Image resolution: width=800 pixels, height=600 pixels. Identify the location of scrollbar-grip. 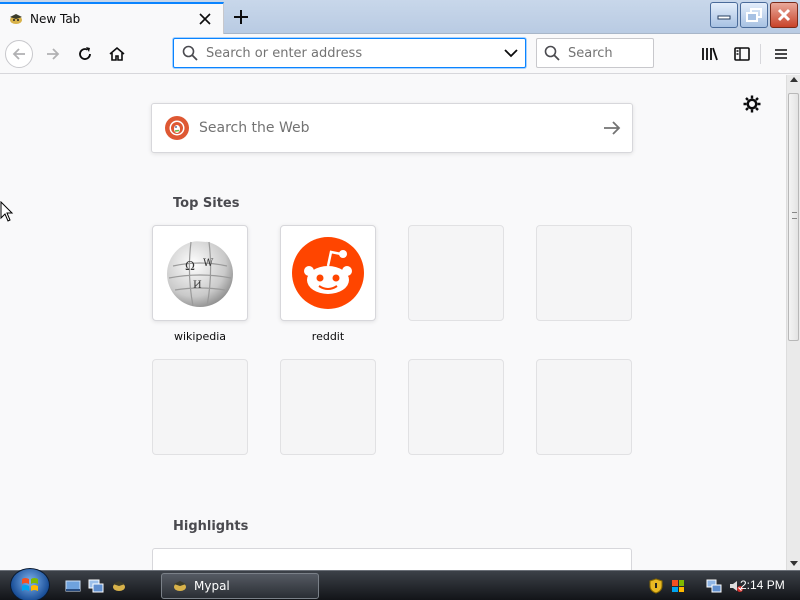
(794, 215).